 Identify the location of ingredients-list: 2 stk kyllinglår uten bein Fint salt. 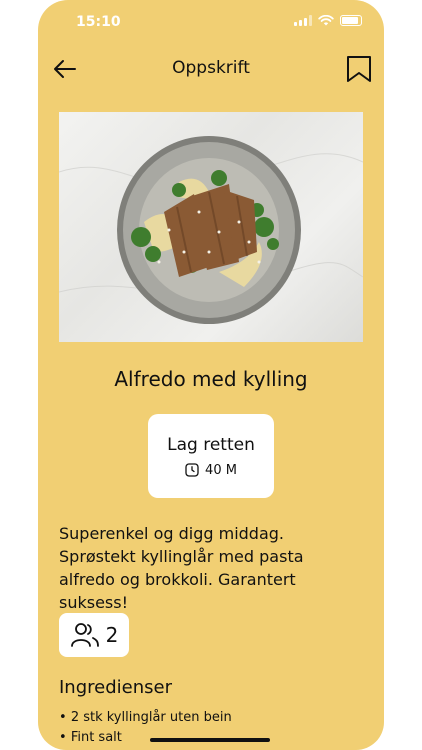
(145, 728).